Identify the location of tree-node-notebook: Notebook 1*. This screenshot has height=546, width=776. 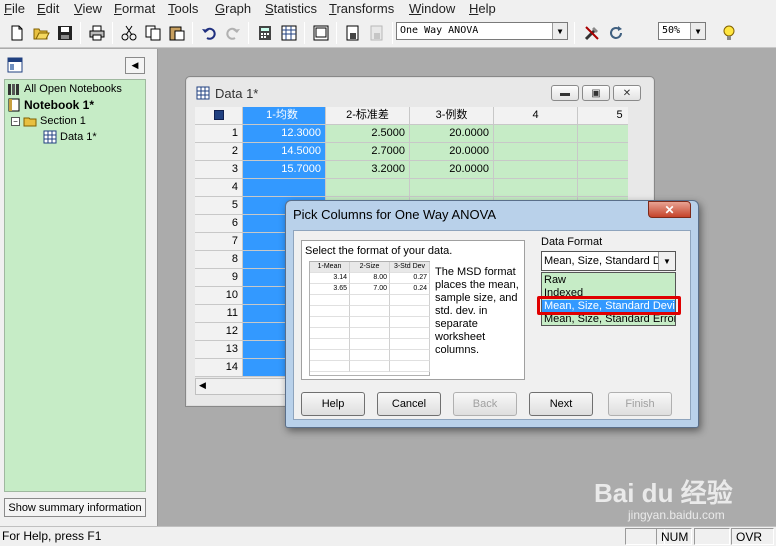
(50, 105).